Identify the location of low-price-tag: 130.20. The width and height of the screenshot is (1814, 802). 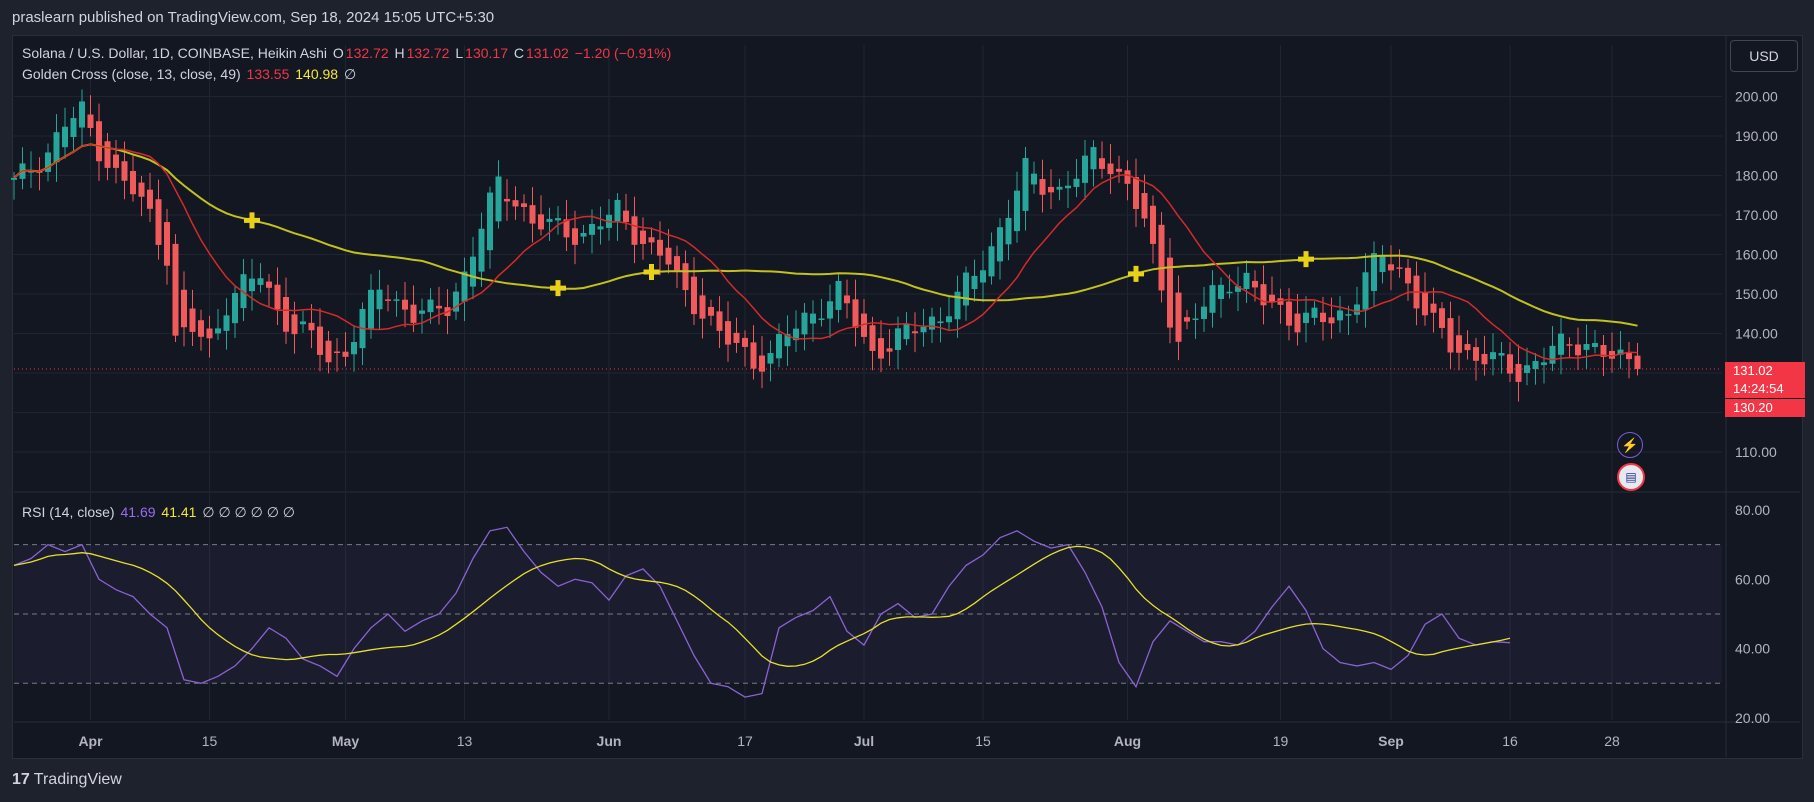
(1765, 408).